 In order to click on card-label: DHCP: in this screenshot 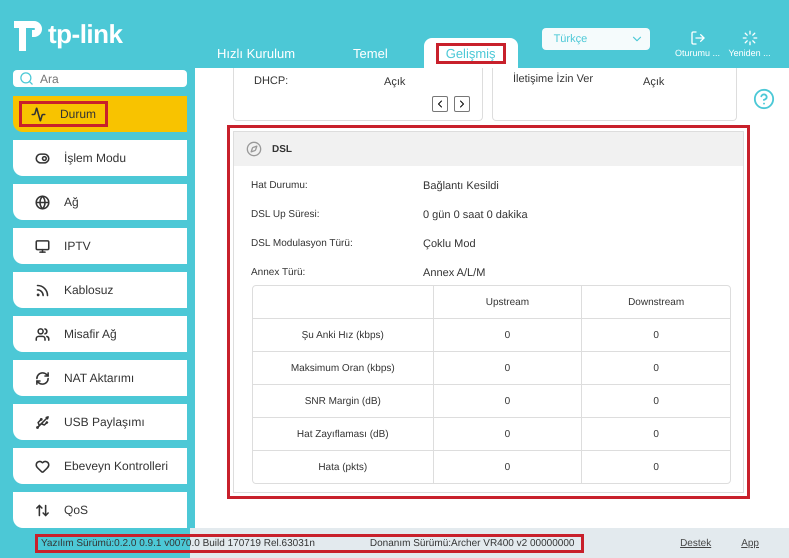, I will do `click(272, 81)`.